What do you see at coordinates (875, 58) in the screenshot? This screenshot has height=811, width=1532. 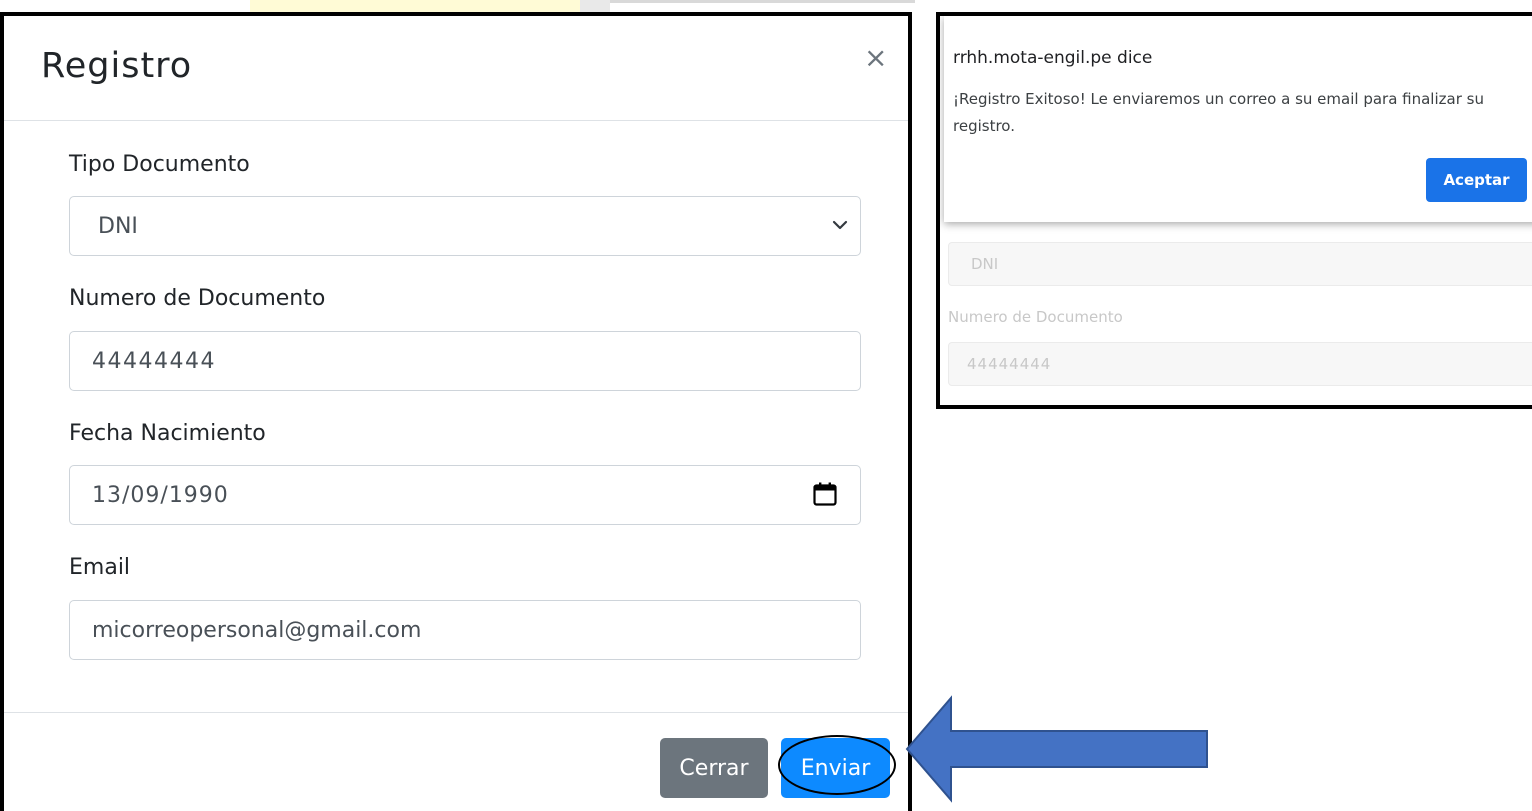 I see `close-icon: ×` at bounding box center [875, 58].